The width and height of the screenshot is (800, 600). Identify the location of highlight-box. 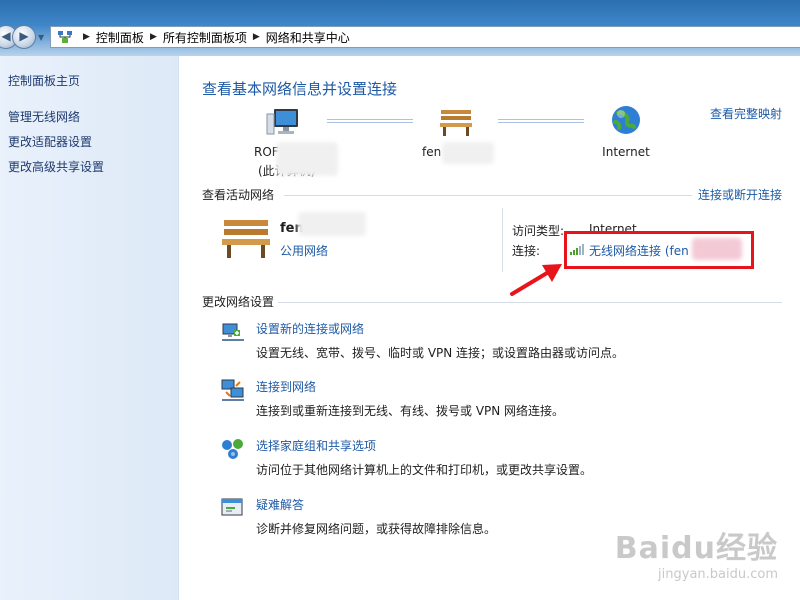
(659, 250).